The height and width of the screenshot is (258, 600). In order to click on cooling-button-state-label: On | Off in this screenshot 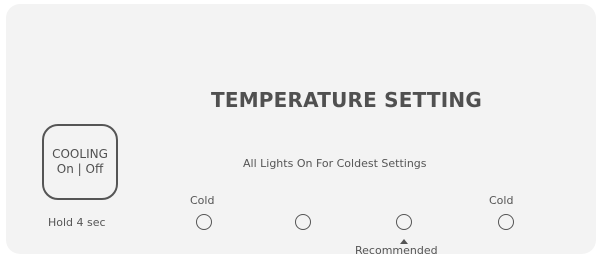, I will do `click(80, 169)`.